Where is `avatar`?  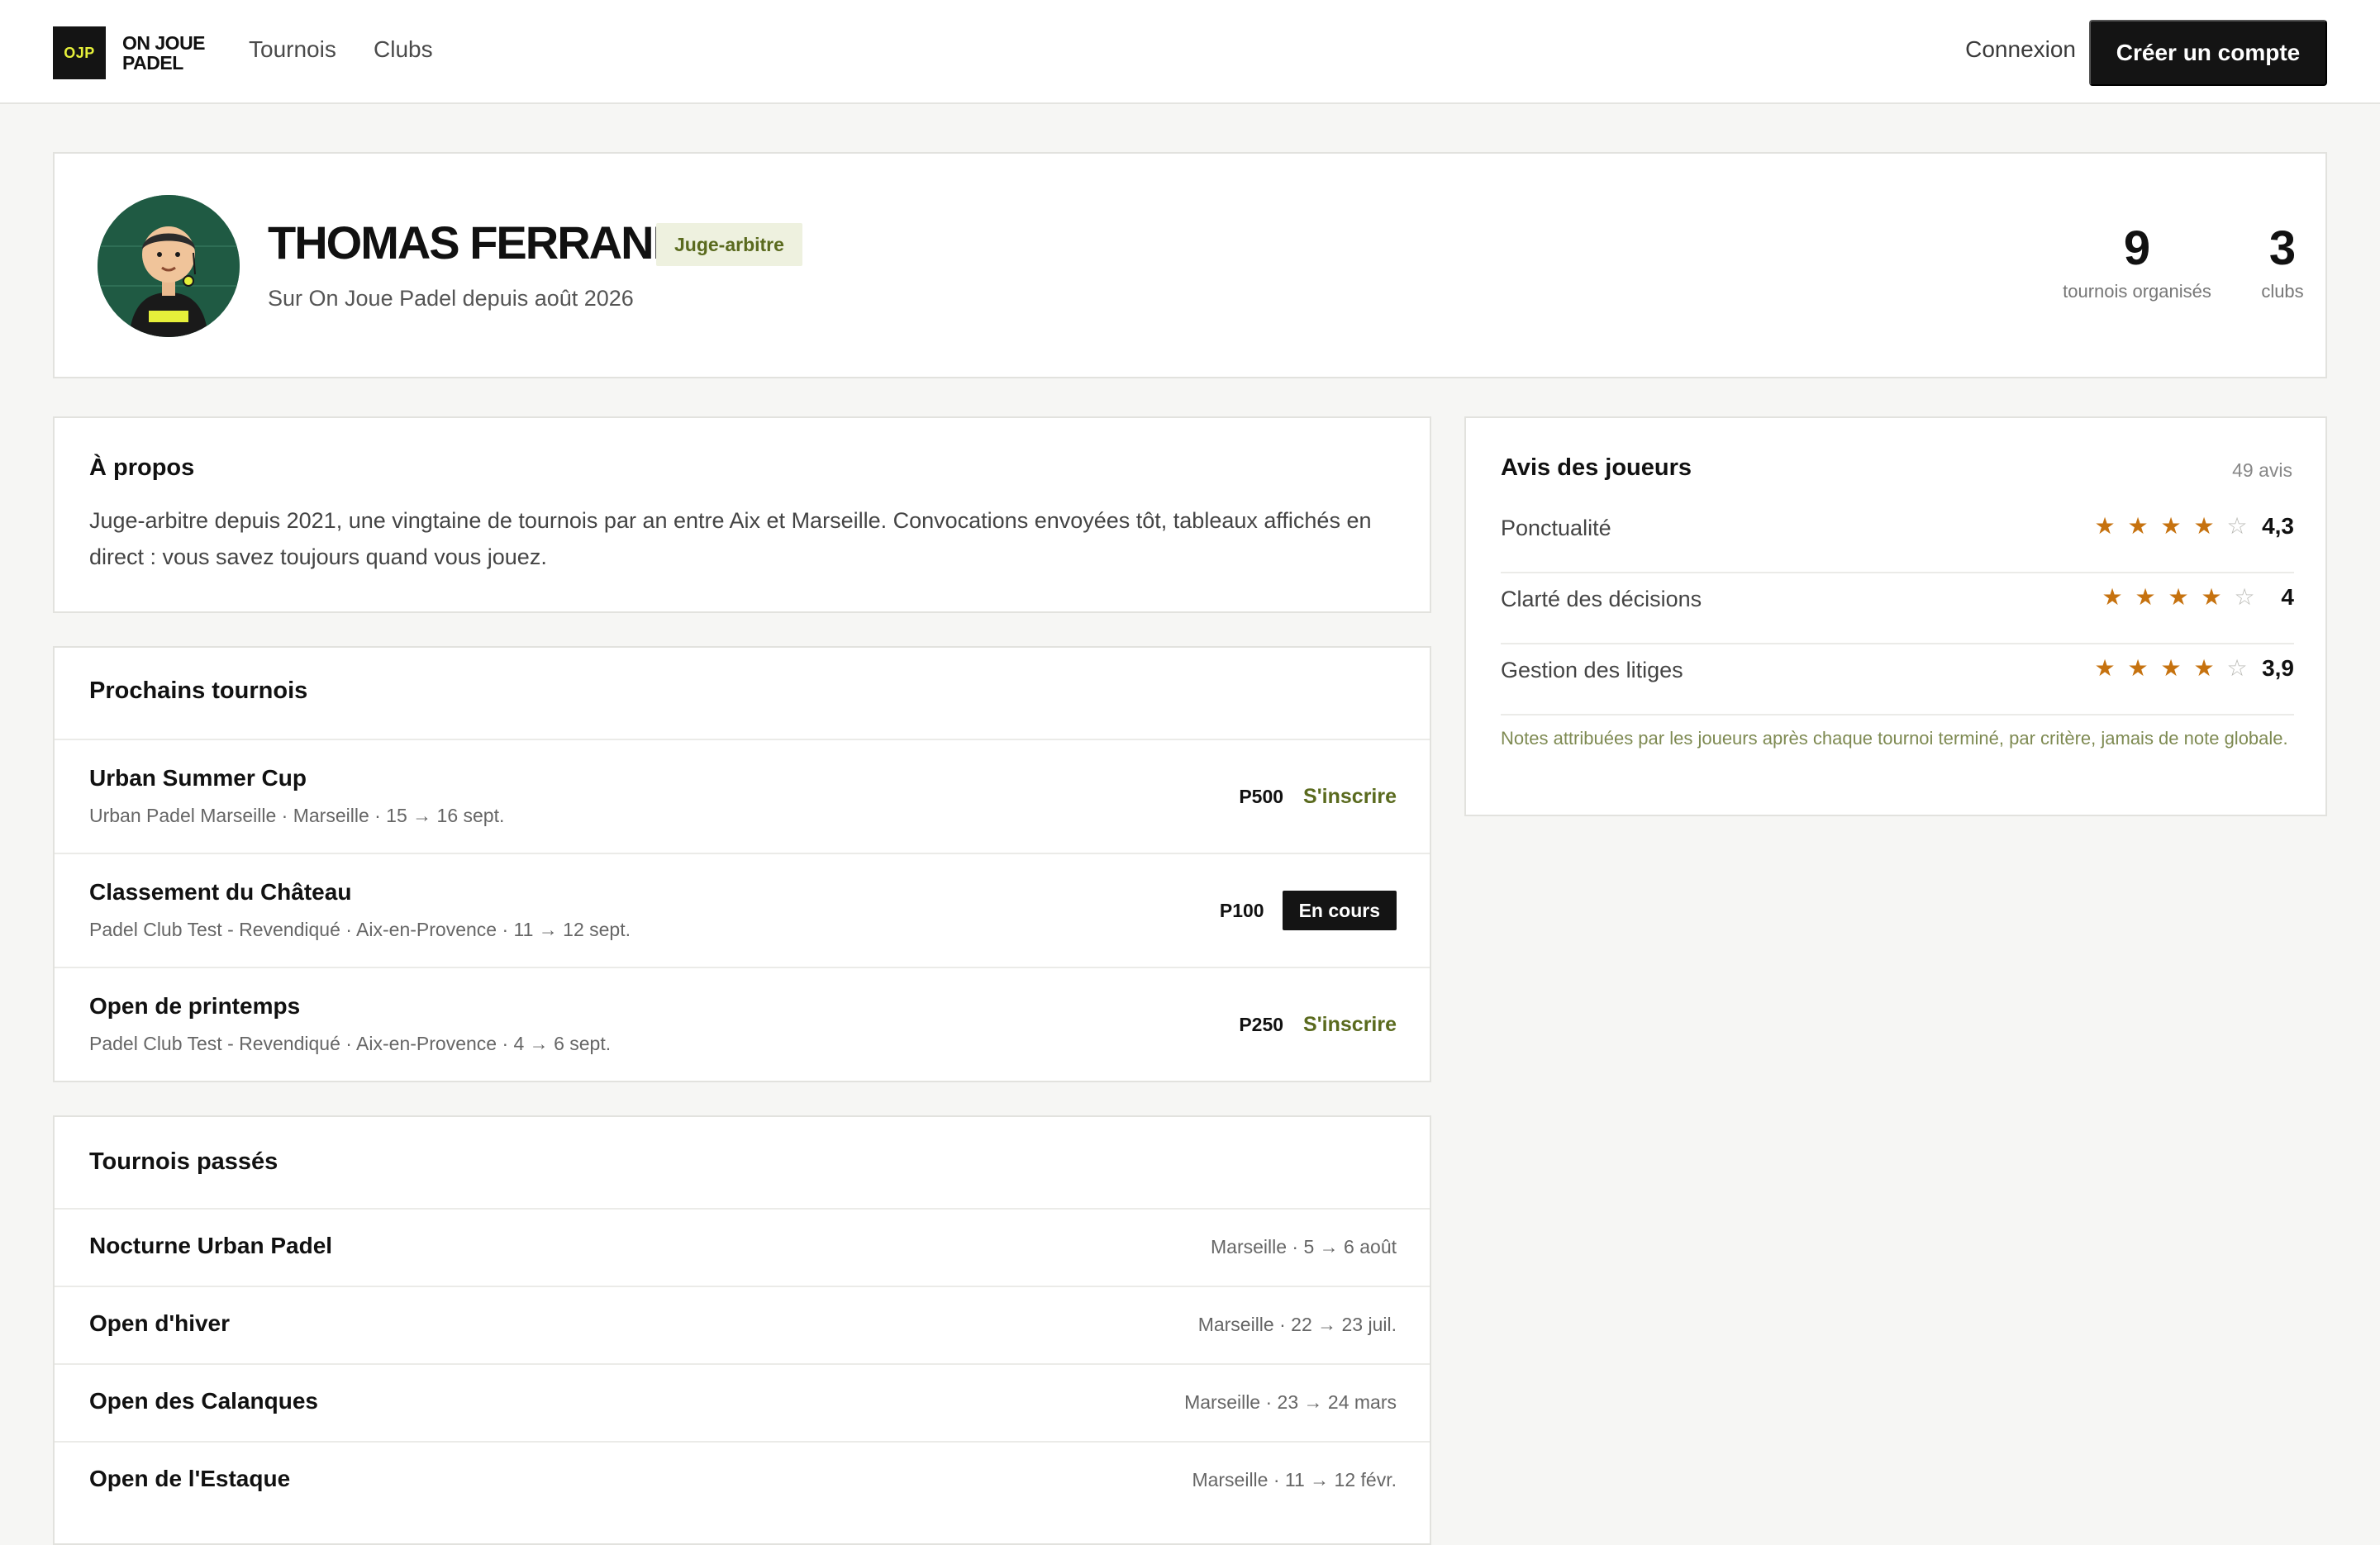 avatar is located at coordinates (169, 266).